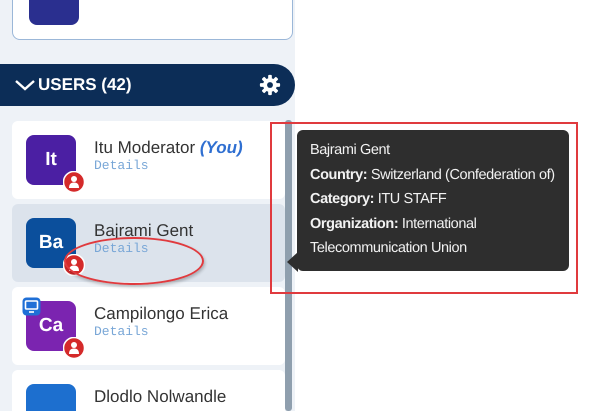 The height and width of the screenshot is (411, 600). Describe the element at coordinates (161, 314) in the screenshot. I see `user-name: Campilongo Erica` at that location.